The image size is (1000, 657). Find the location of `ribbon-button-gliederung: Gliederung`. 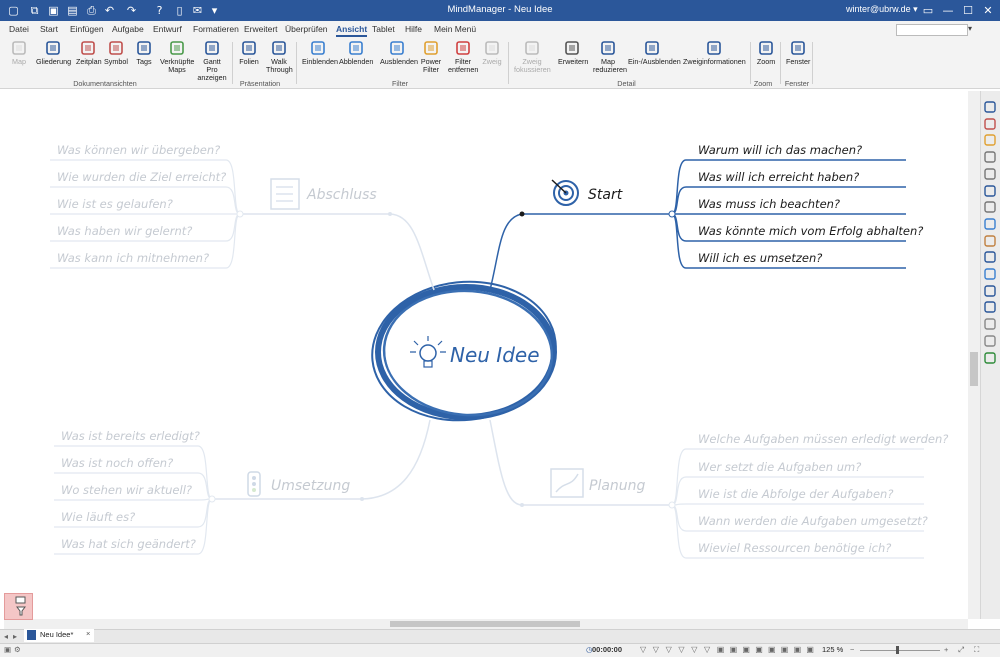

ribbon-button-gliederung: Gliederung is located at coordinates (53, 53).